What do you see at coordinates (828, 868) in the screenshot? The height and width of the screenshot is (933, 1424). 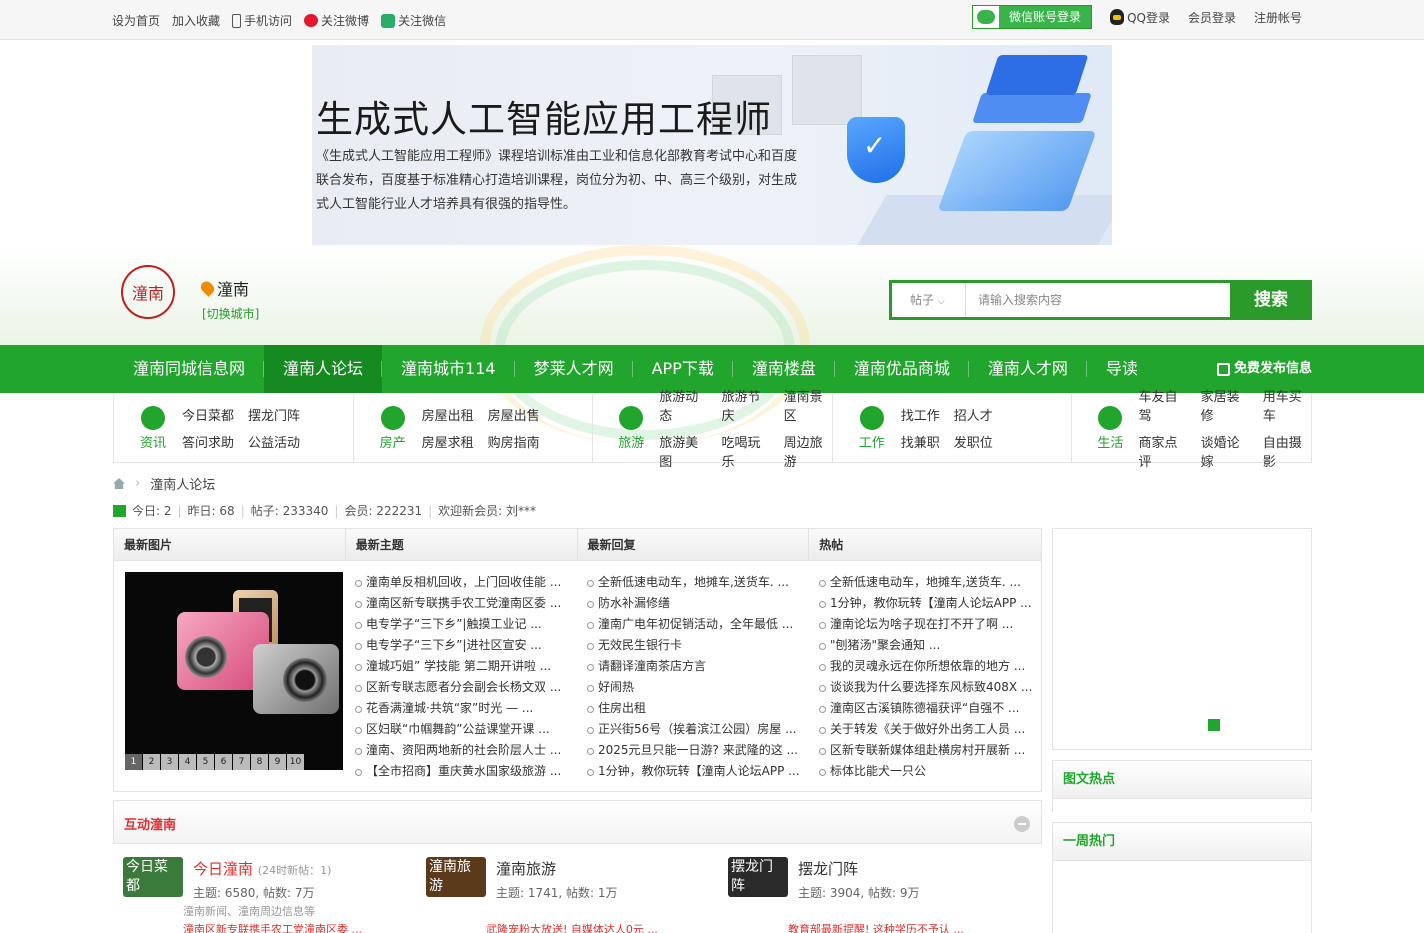 I see `forum-name: 摆龙门阵` at bounding box center [828, 868].